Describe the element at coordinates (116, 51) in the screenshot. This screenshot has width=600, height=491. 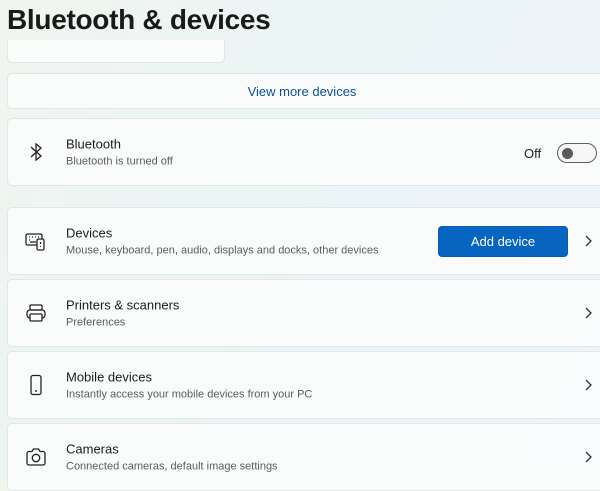
I see `device-card-partial` at that location.